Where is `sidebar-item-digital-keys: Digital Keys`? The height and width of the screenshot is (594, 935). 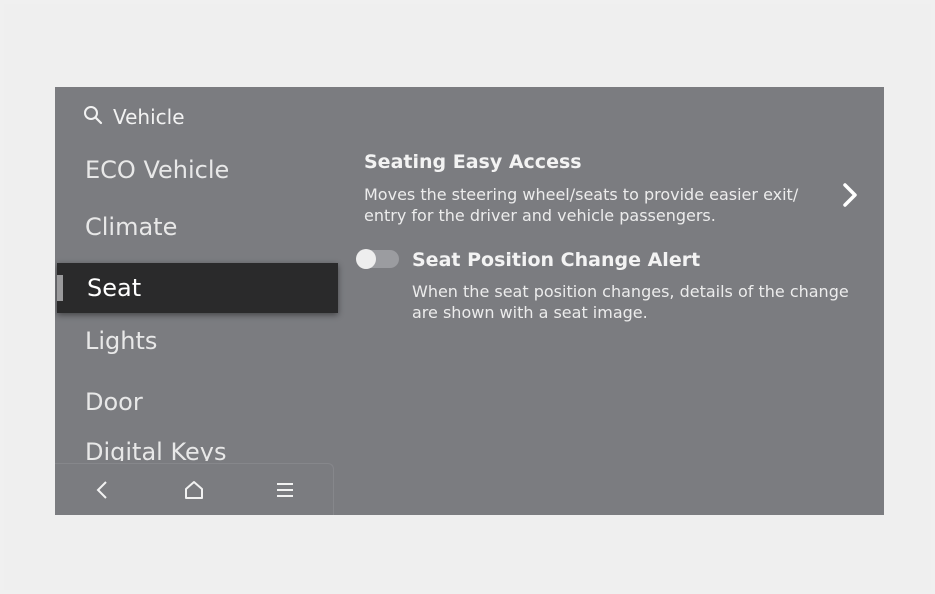 sidebar-item-digital-keys: Digital Keys is located at coordinates (197, 449).